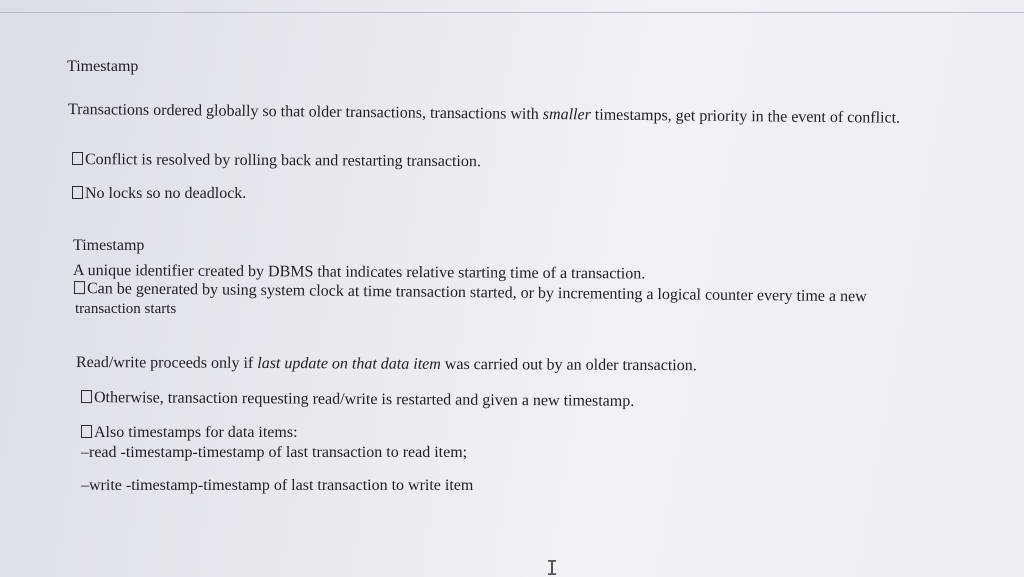 Image resolution: width=1024 pixels, height=577 pixels. Describe the element at coordinates (552, 566) in the screenshot. I see `text-cursor-icon: I` at that location.